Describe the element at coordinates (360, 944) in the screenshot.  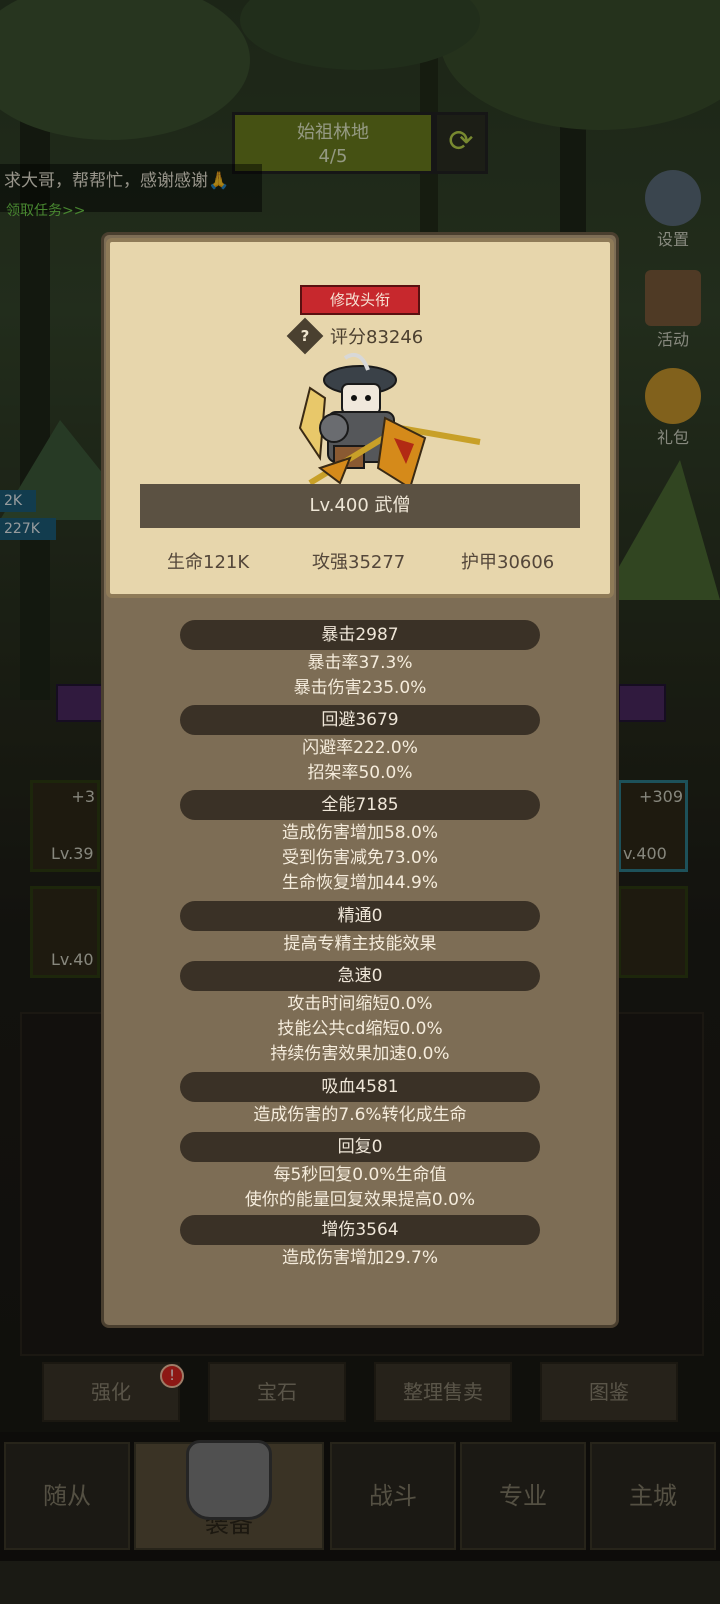
I see `stat-line: 提高专精主技能效果` at that location.